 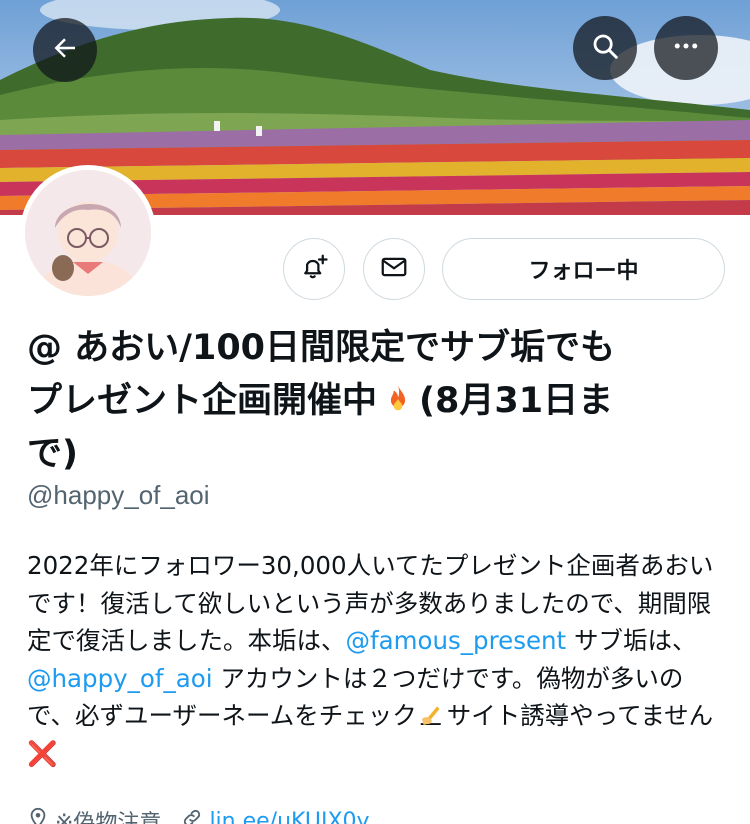 I want to click on avatar-image, so click(x=88, y=233).